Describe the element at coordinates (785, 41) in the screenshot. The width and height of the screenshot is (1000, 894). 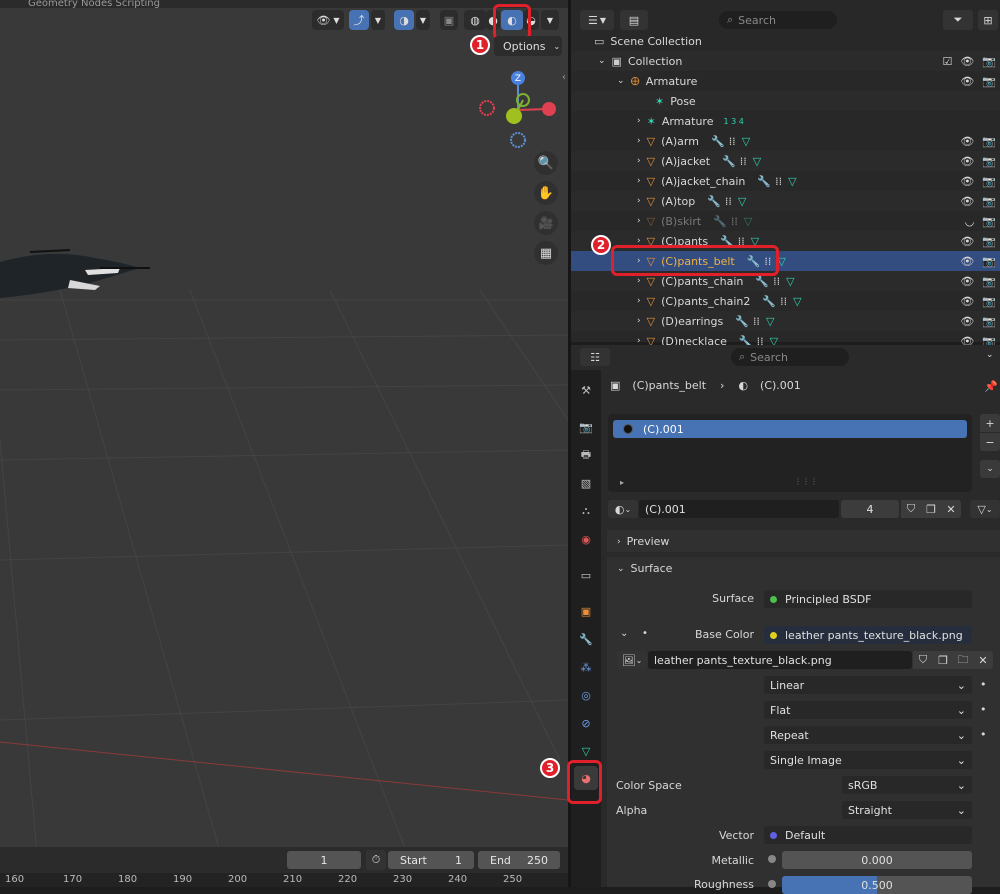
I see `outliner-row-scene-collection: ▭ Scene Collection` at that location.